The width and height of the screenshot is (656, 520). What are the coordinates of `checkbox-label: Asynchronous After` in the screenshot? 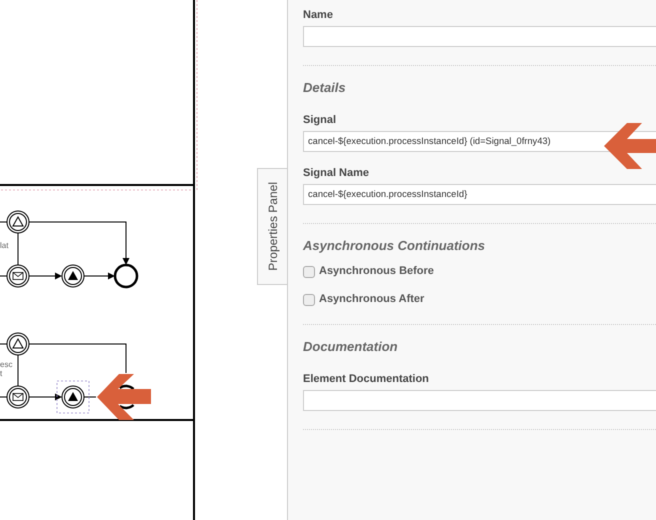 It's located at (371, 299).